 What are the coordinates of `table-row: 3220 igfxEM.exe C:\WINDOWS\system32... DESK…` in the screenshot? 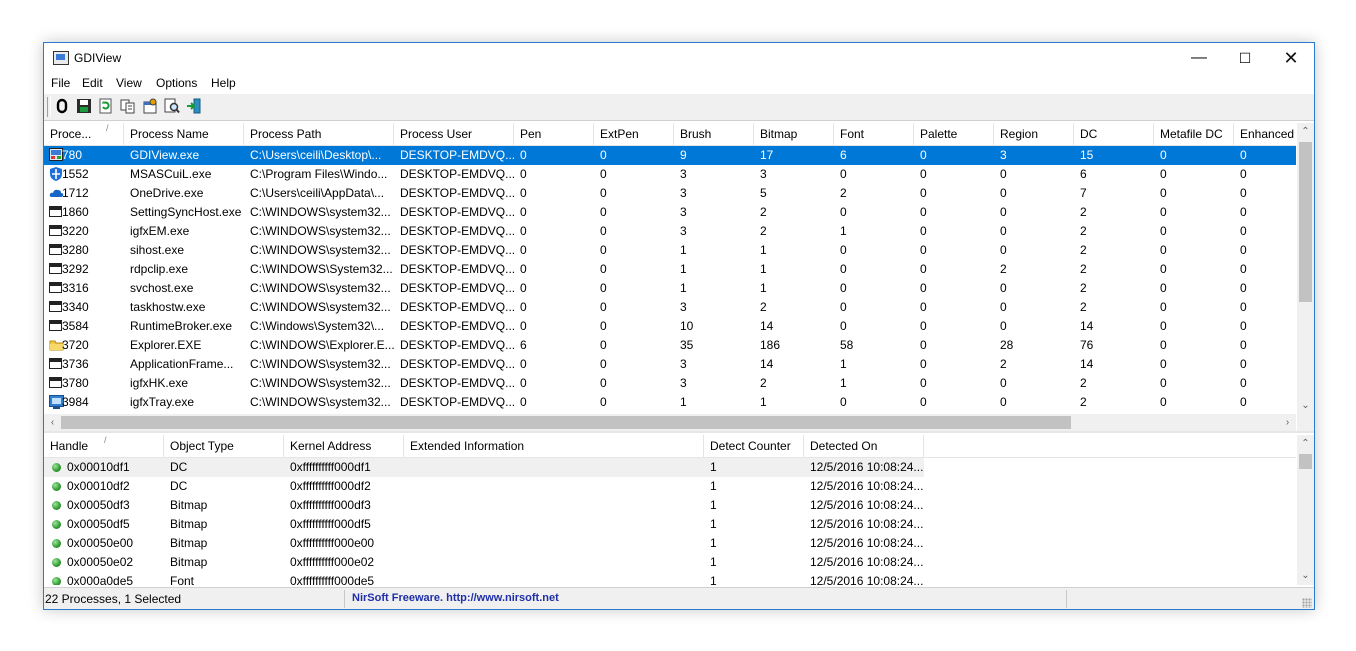 It's located at (670, 231).